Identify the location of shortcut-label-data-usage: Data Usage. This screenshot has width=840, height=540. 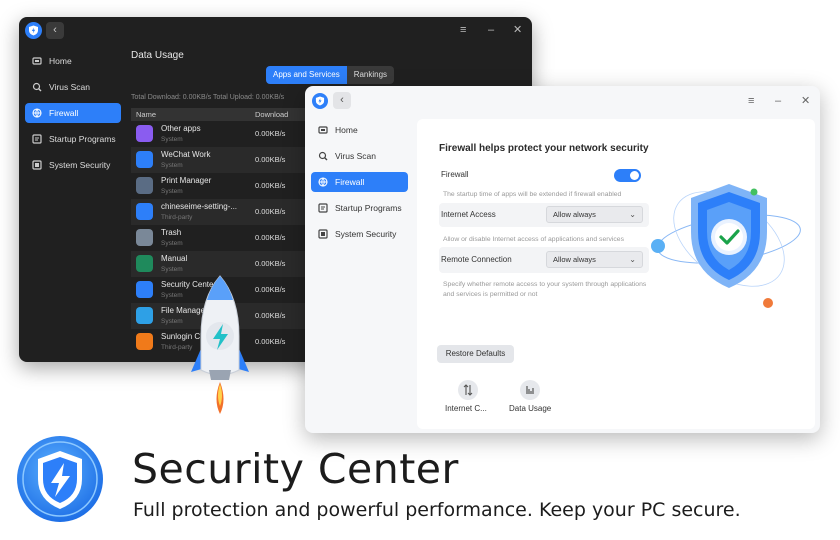
(530, 408).